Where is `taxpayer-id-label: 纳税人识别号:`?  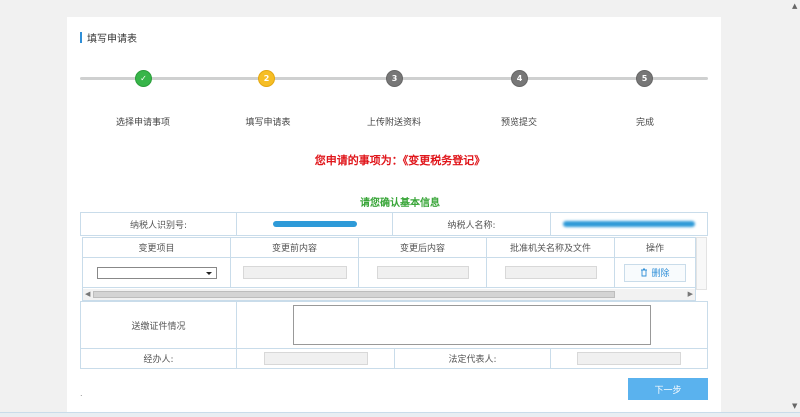
taxpayer-id-label: 纳税人识别号: is located at coordinates (159, 224).